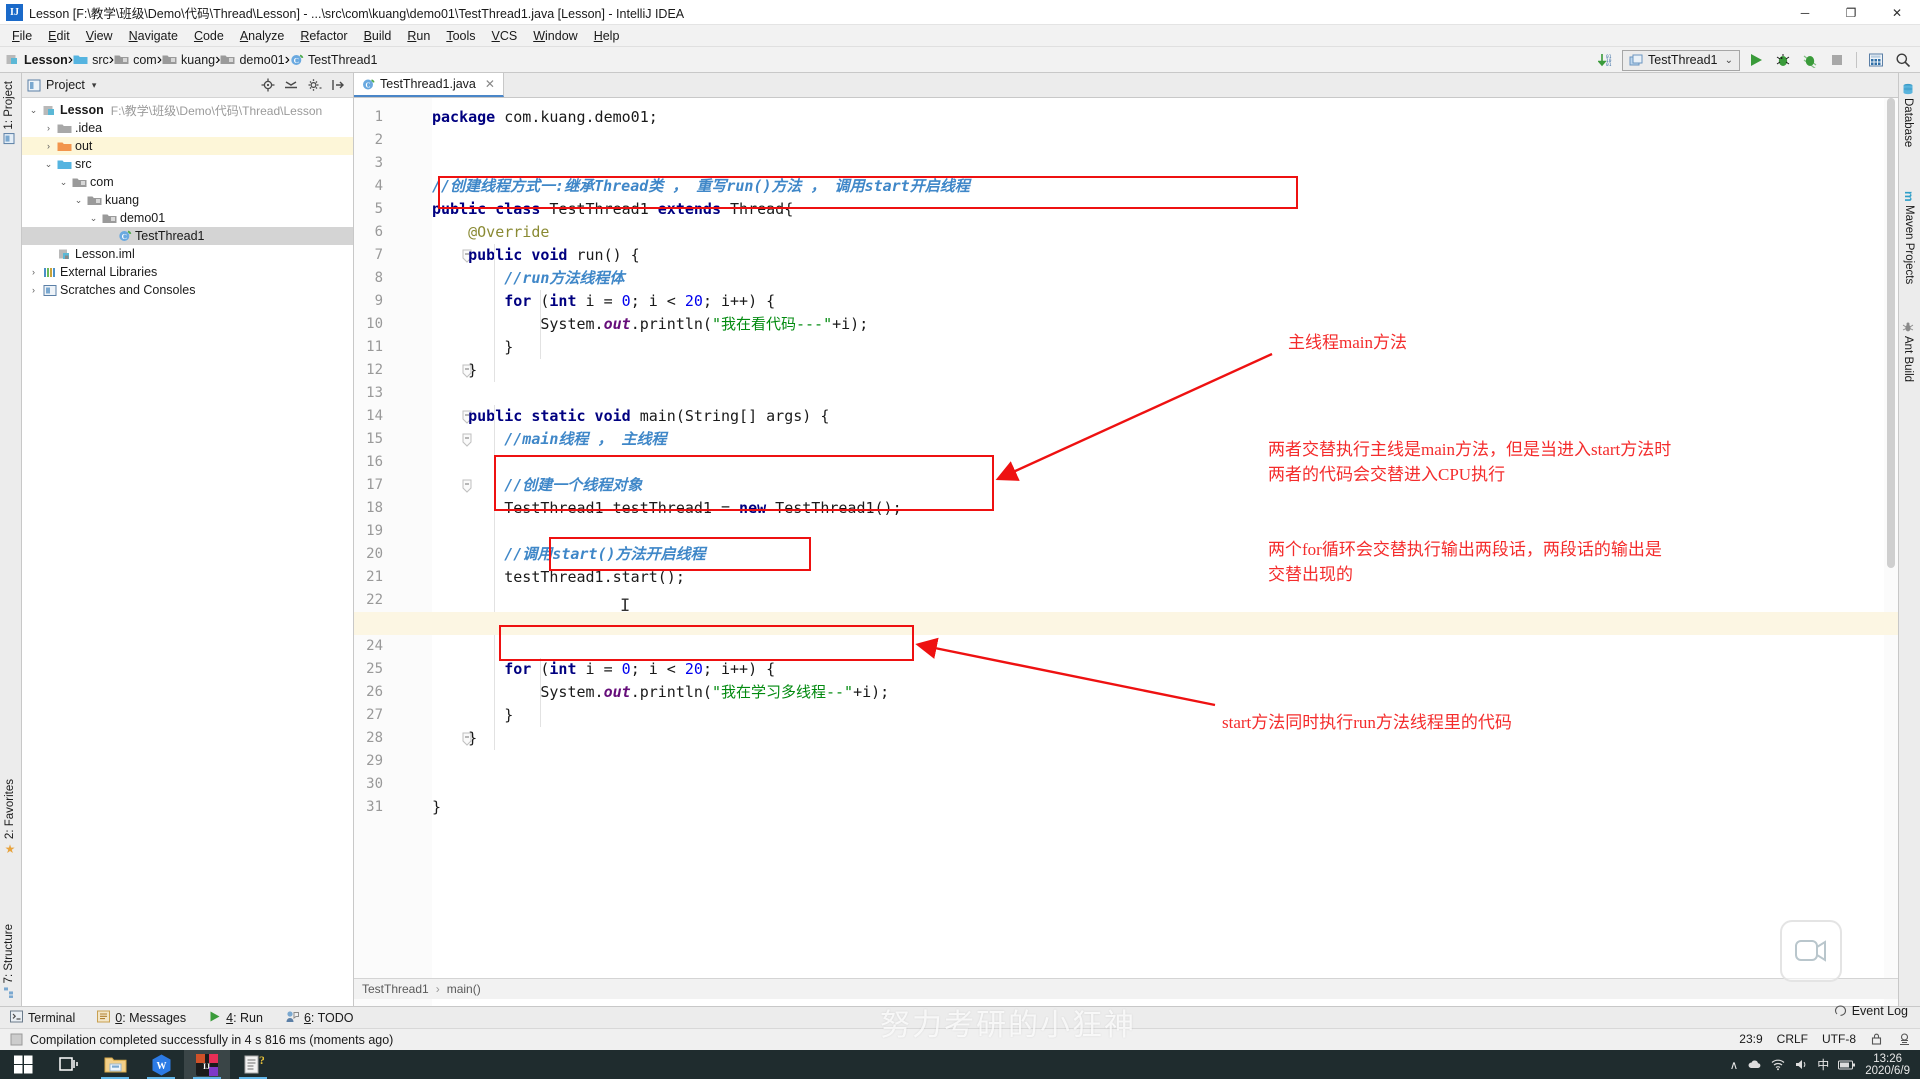 Image resolution: width=1920 pixels, height=1079 pixels. What do you see at coordinates (187, 290) in the screenshot?
I see `tree-node-scratches-and-consoles: › Scratches and Consoles` at bounding box center [187, 290].